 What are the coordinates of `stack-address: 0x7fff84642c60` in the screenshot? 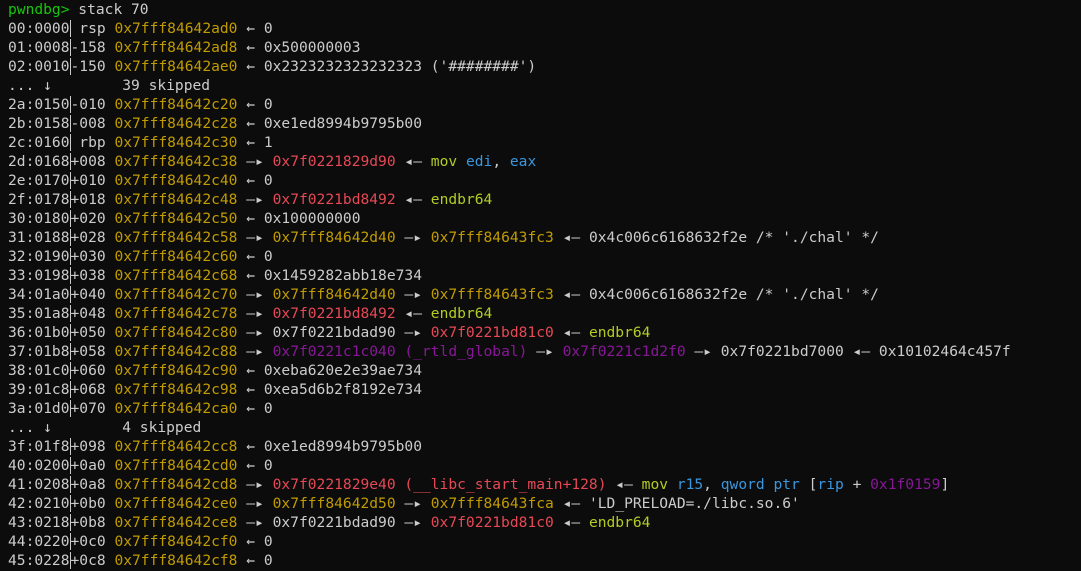 It's located at (176, 256).